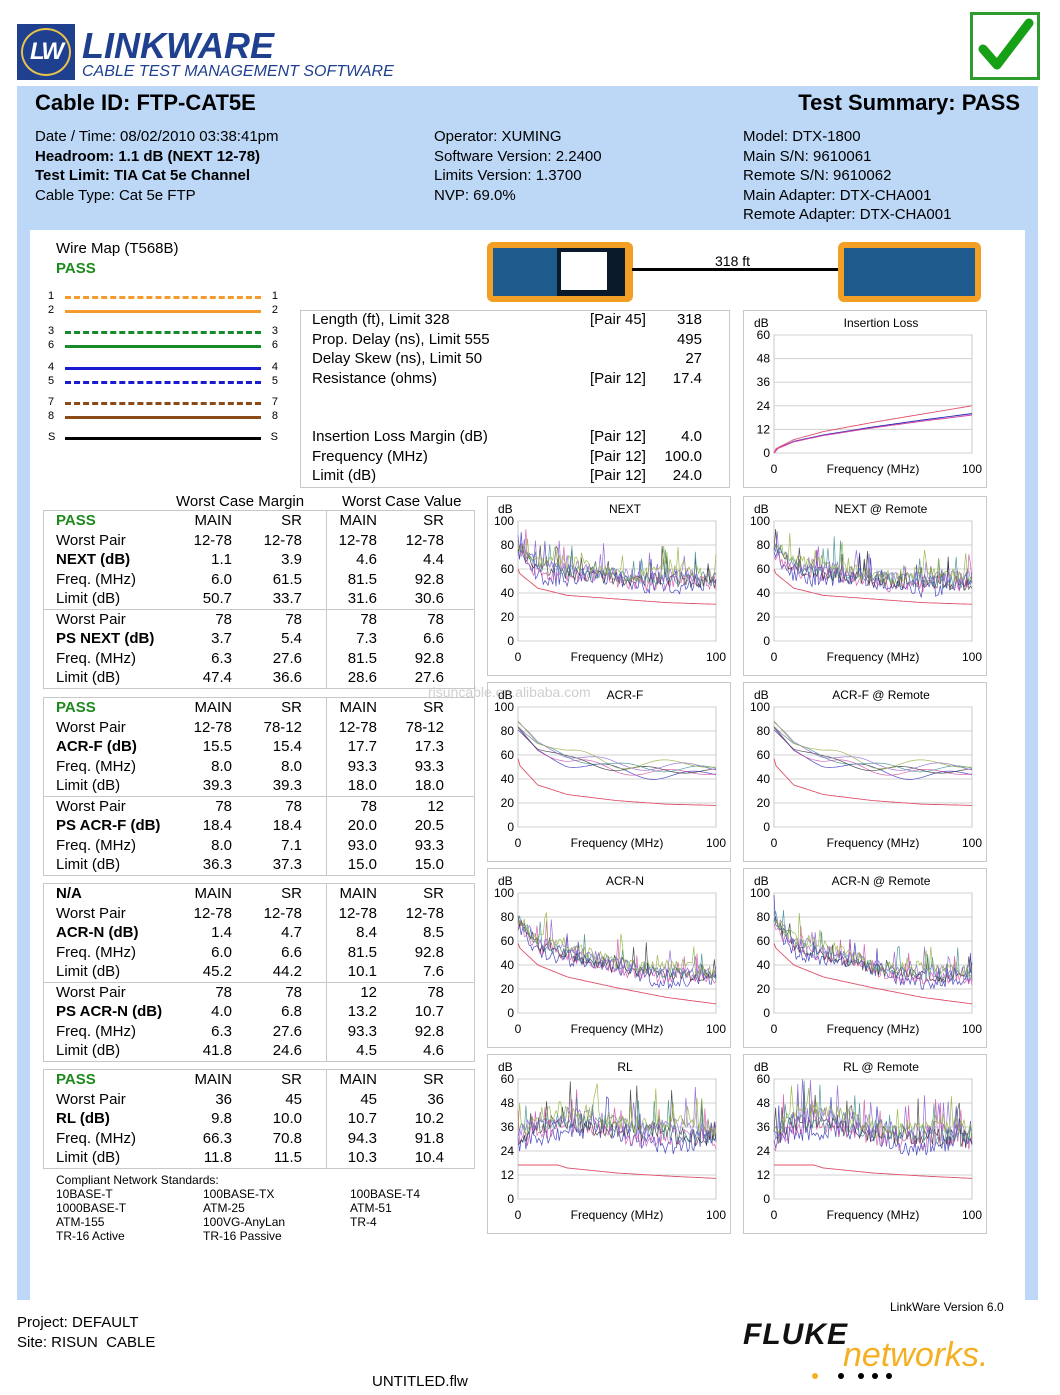  What do you see at coordinates (259, 728) in the screenshot?
I see `table-row: Worst Pair 12-78 78-12 12-78 78-12` at bounding box center [259, 728].